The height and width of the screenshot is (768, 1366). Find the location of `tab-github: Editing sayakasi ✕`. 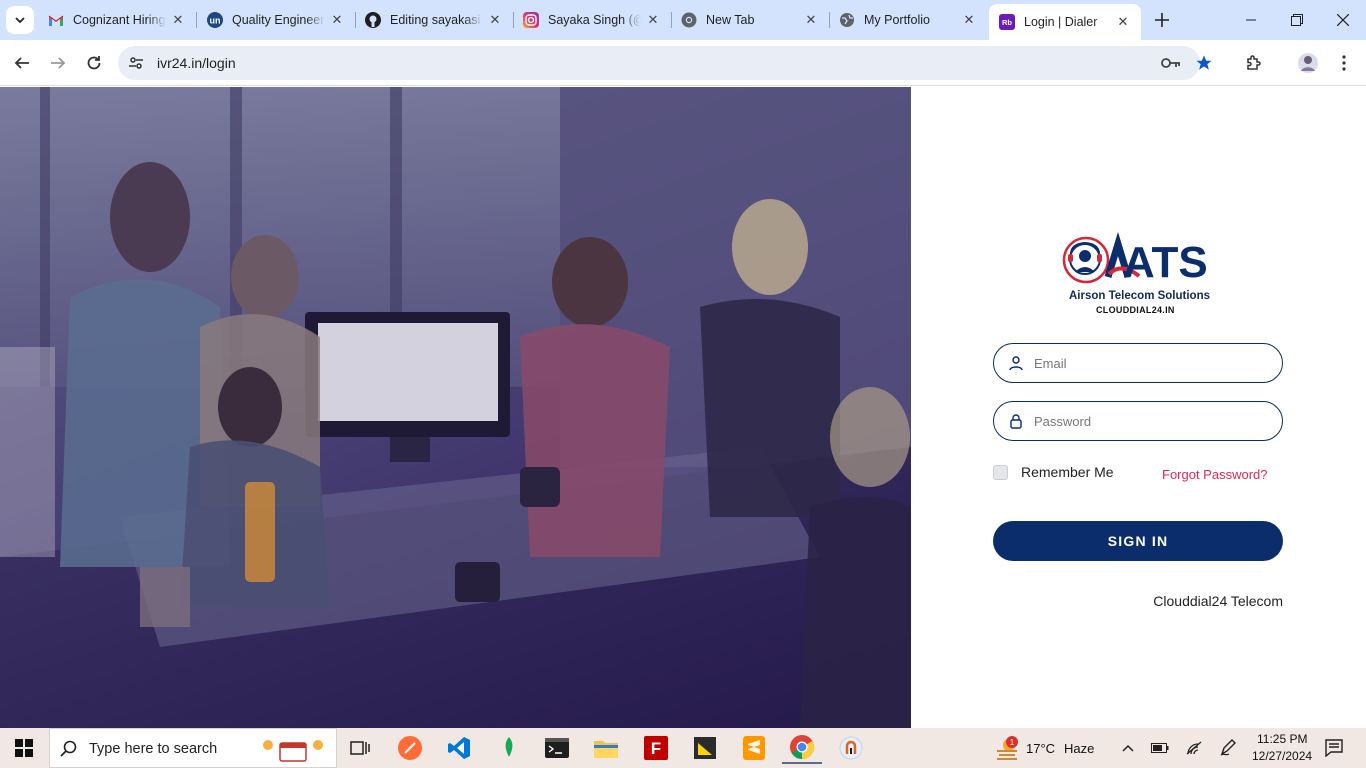

tab-github: Editing sayakasi ✕ is located at coordinates (434, 20).